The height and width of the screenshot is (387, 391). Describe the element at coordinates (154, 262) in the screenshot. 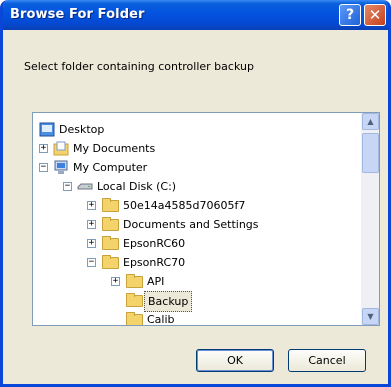

I see `tree-item-label: EpsonRC70` at that location.